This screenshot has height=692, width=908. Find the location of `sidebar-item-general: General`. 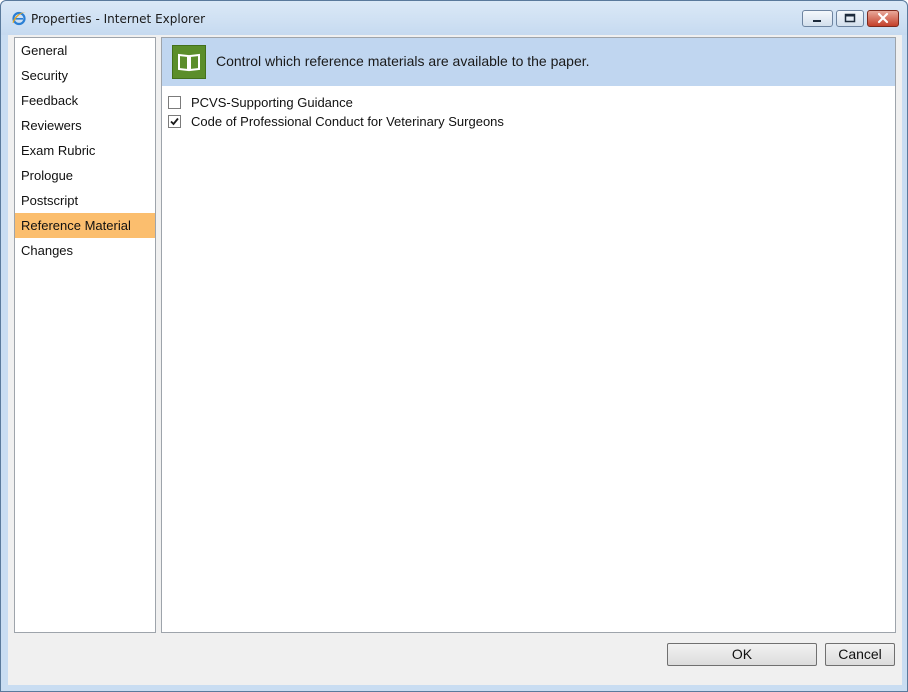

sidebar-item-general: General is located at coordinates (85, 50).